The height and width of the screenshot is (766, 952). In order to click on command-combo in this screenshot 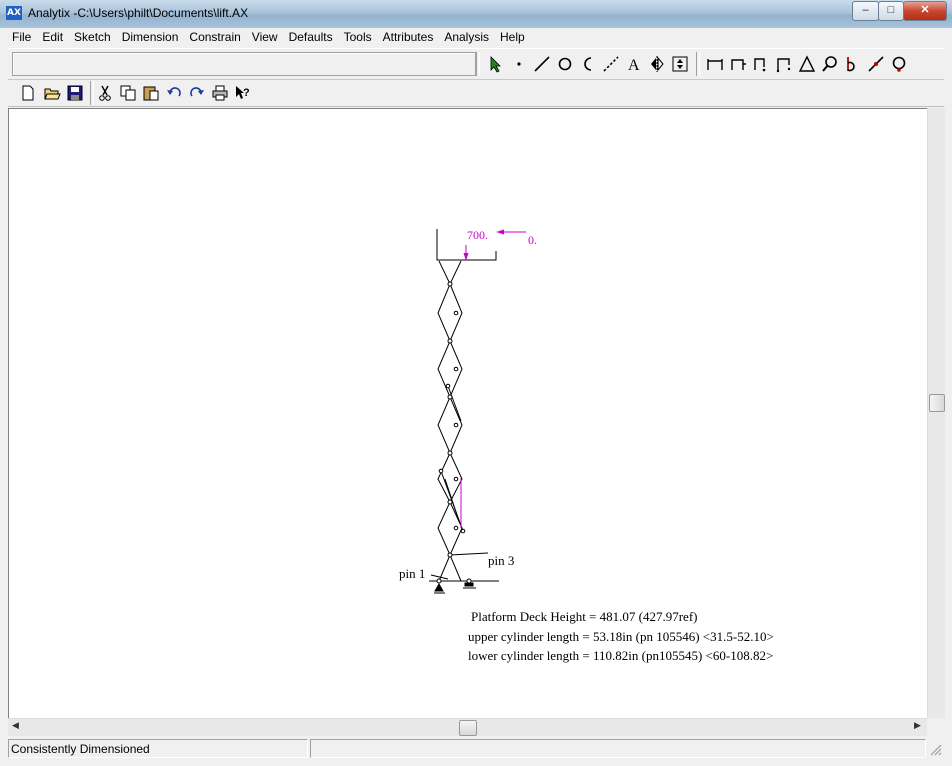, I will do `click(244, 64)`.